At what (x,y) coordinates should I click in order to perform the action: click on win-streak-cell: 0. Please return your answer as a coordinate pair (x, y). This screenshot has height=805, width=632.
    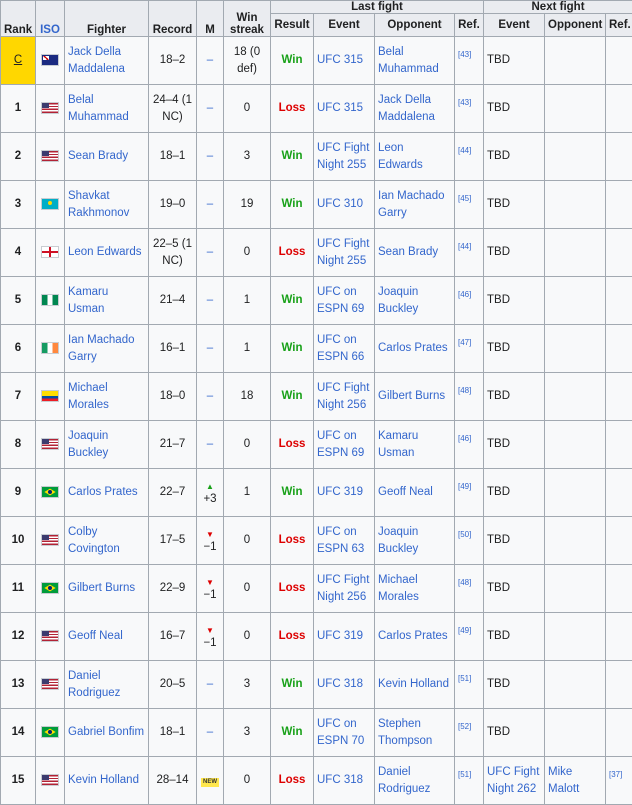
    Looking at the image, I should click on (247, 541).